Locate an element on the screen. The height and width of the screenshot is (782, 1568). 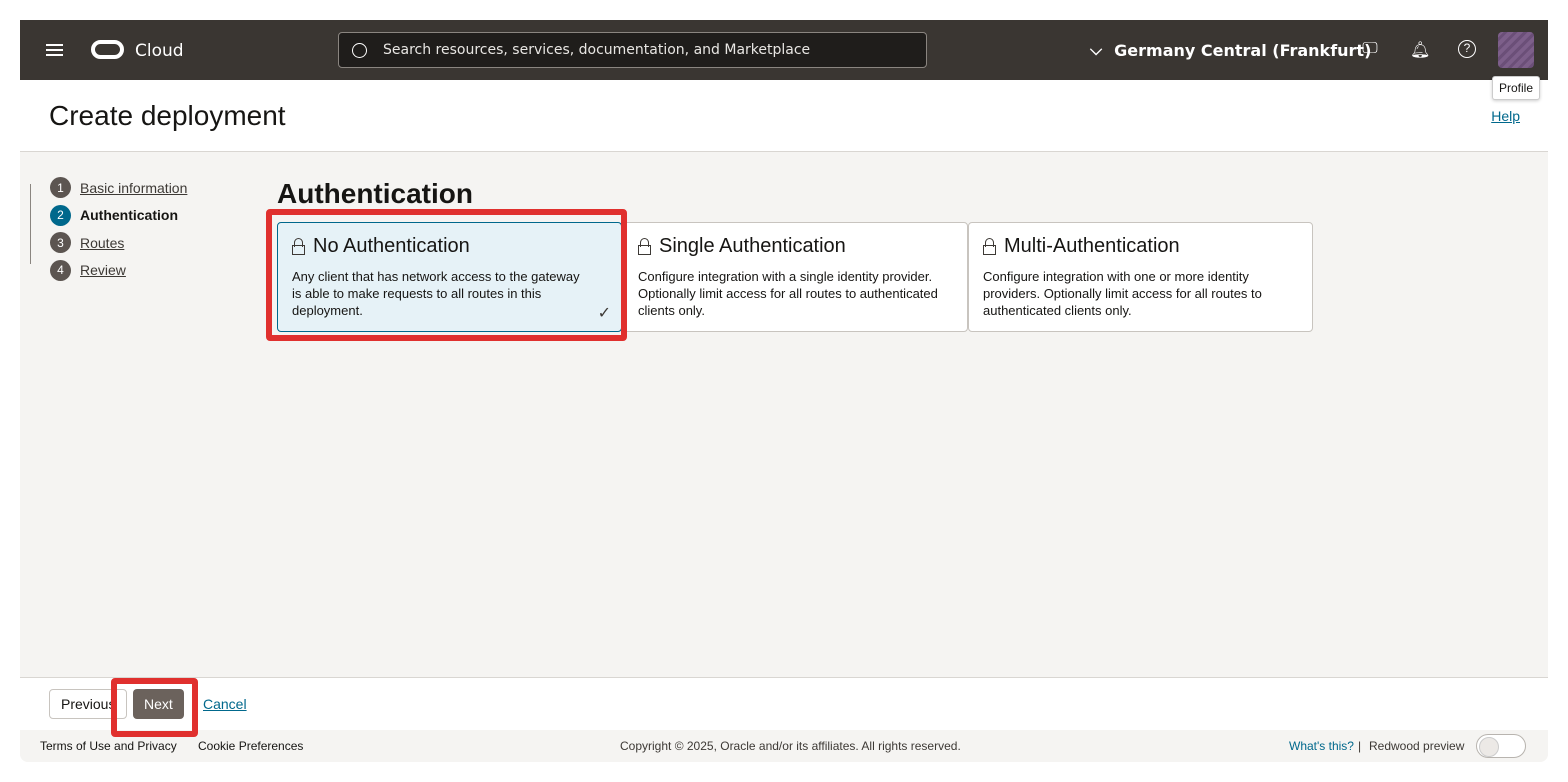
step-link: Basic information is located at coordinates (133, 188).